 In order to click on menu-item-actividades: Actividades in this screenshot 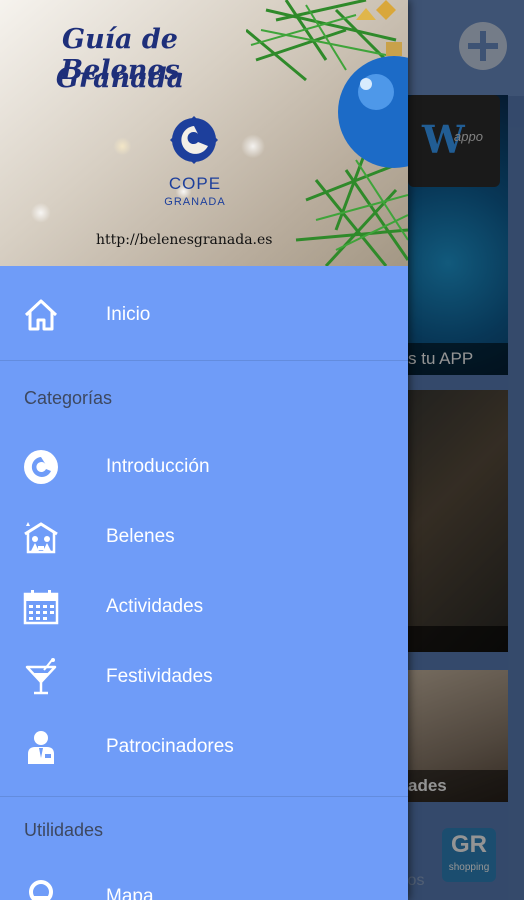, I will do `click(204, 607)`.